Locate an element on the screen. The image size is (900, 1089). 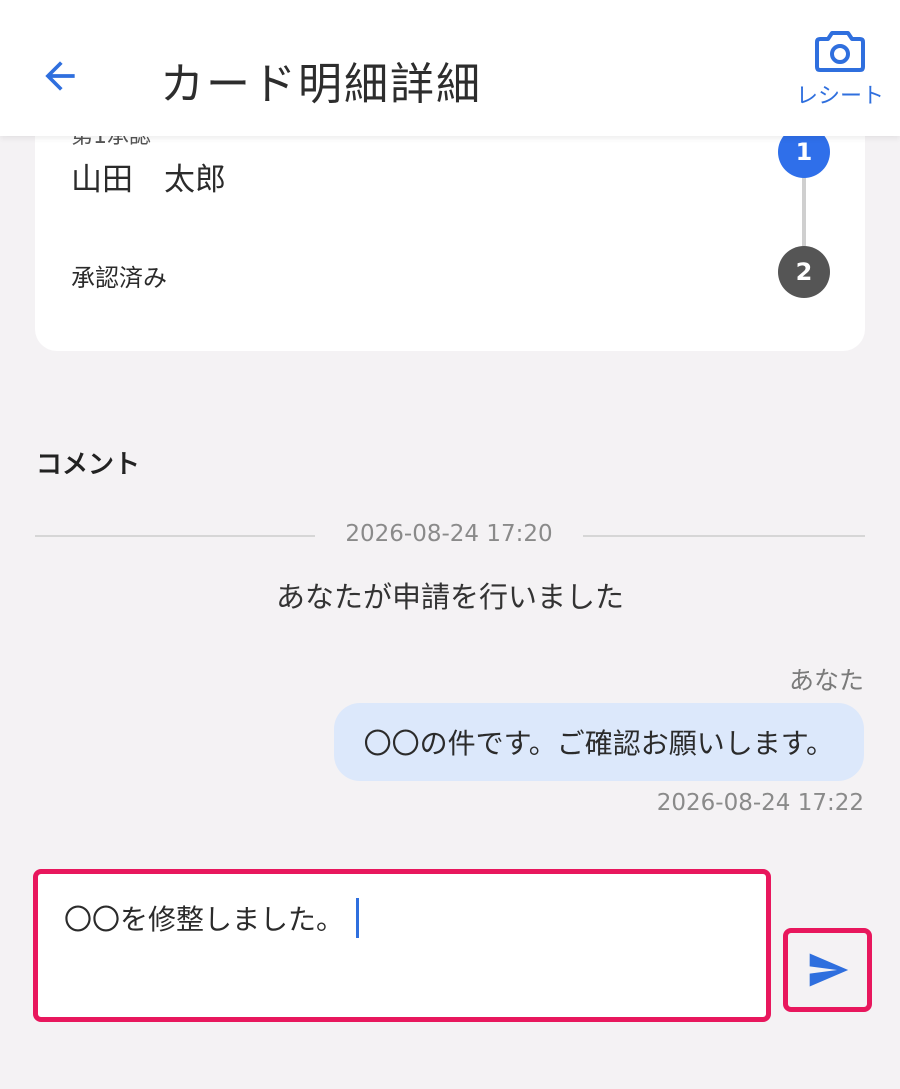
message-bubble: 〇〇の件です。ご確認お願いします。 is located at coordinates (598, 742).